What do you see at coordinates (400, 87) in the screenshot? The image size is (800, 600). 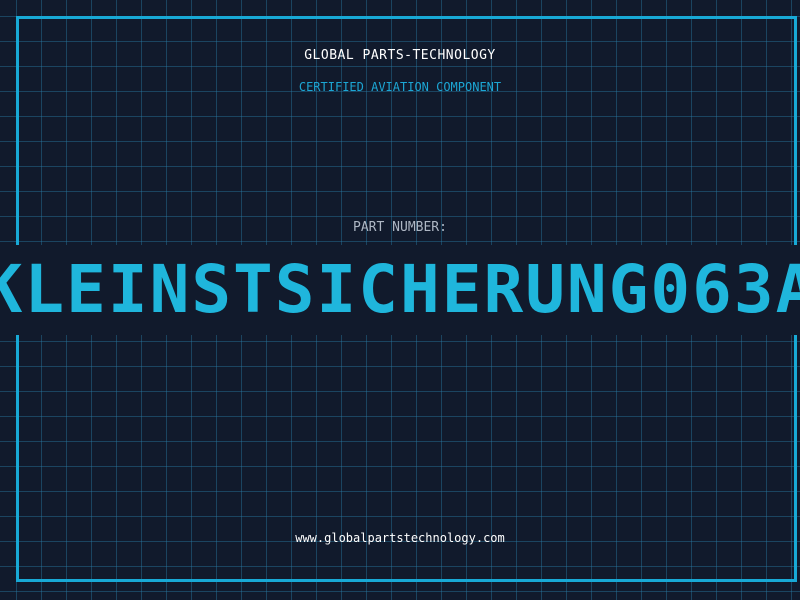 I see `certification-tagline: CERTIFIED AVIATION COMPONENT` at bounding box center [400, 87].